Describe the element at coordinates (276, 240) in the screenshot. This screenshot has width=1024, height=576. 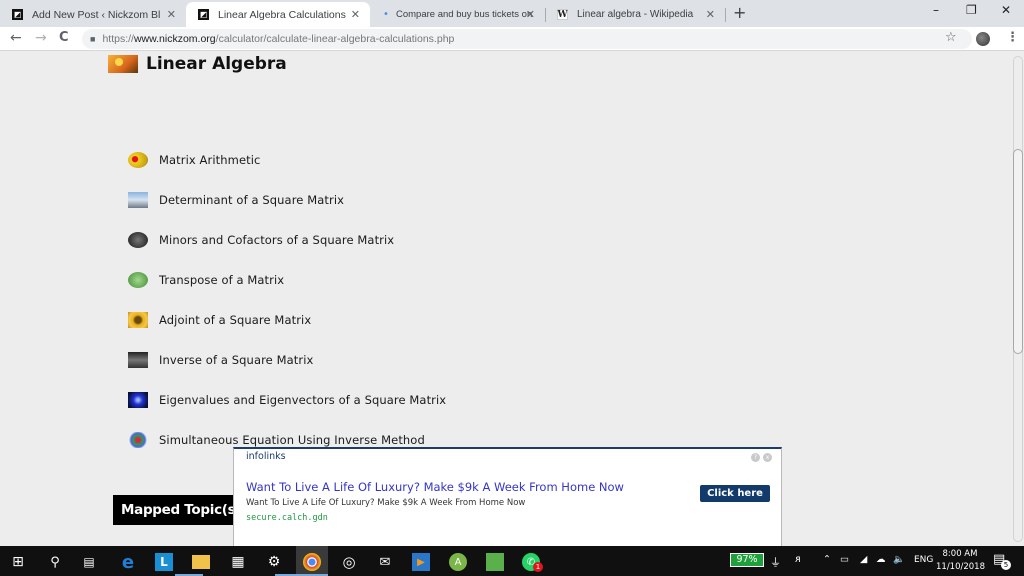
I see `topic-label: Minors and Cofactors of a Square Matrix` at that location.